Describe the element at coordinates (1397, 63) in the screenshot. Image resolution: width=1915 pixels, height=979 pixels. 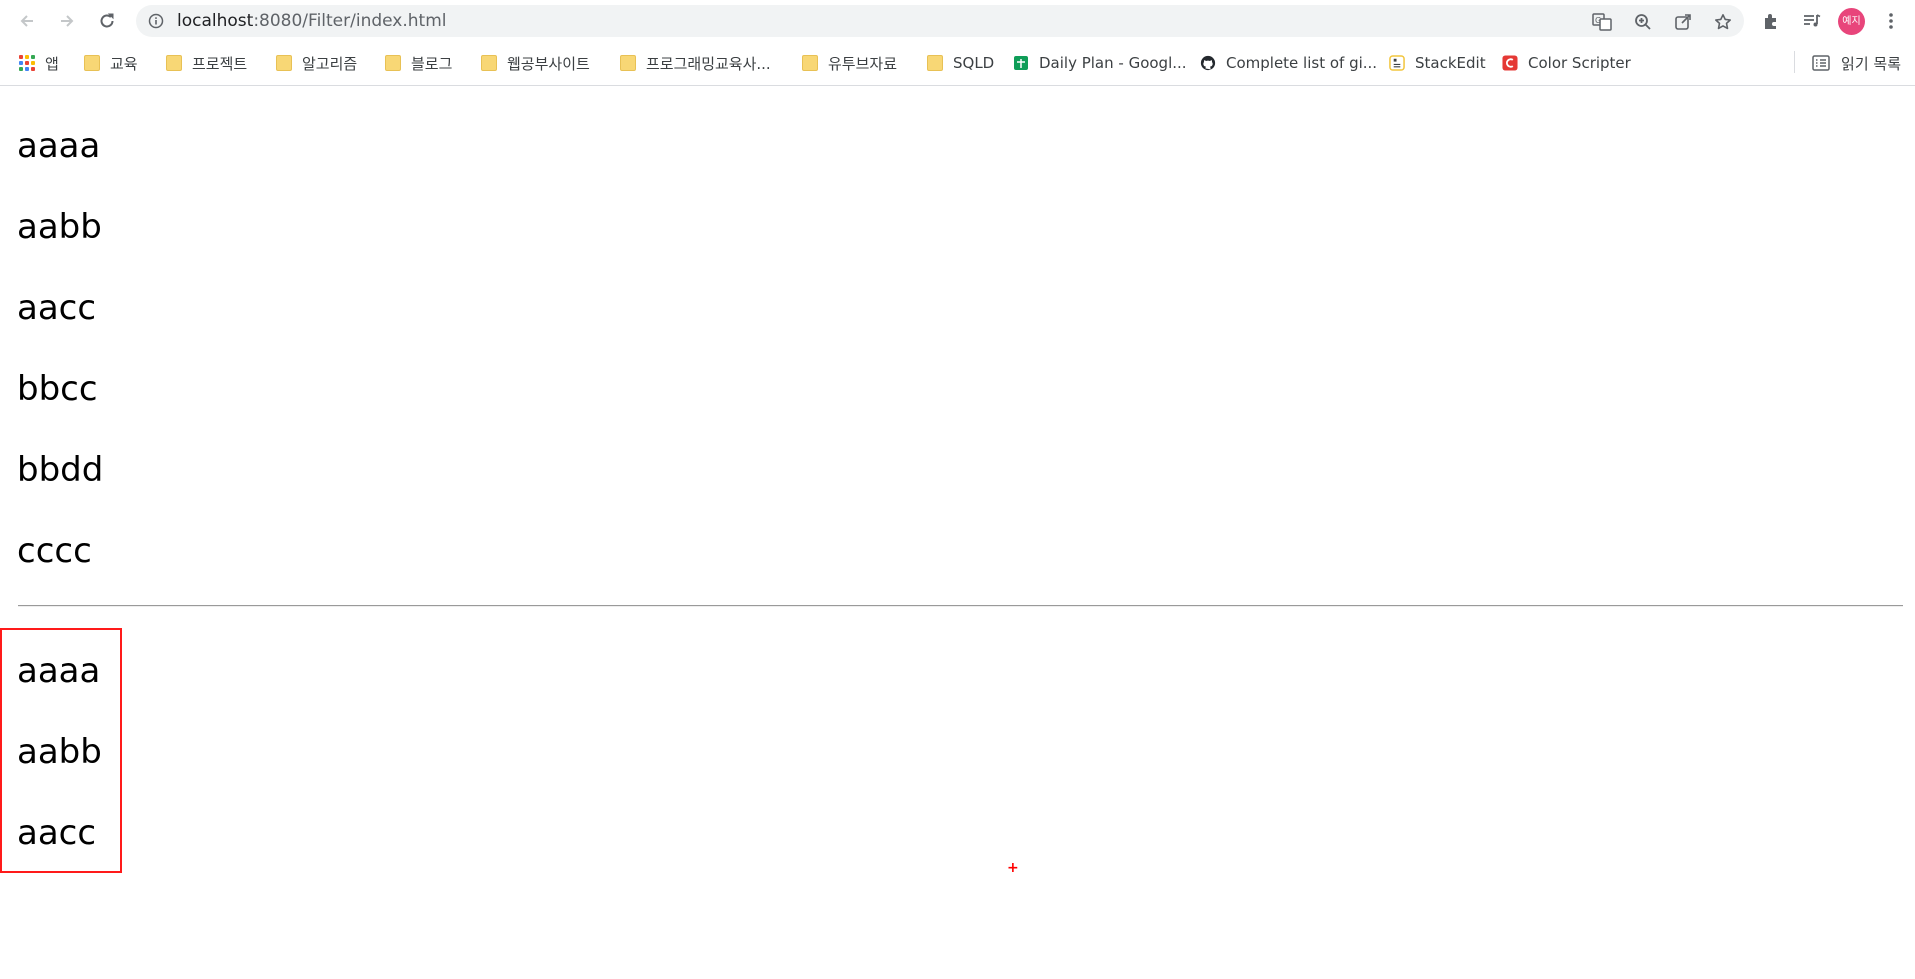
I see `stackedit-icon` at that location.